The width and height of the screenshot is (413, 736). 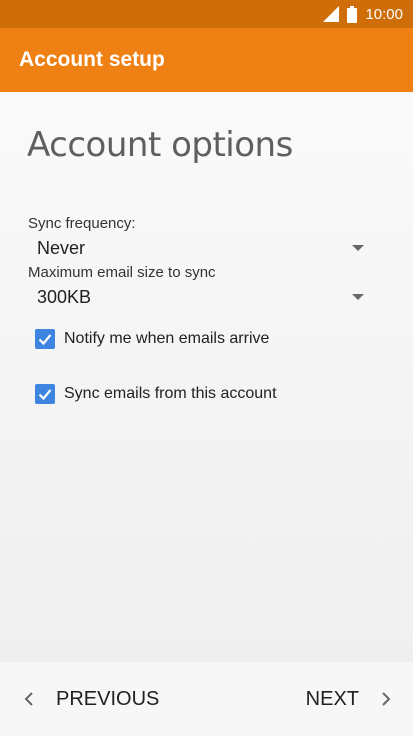 I want to click on notify-emails-checkbox, so click(x=45, y=339).